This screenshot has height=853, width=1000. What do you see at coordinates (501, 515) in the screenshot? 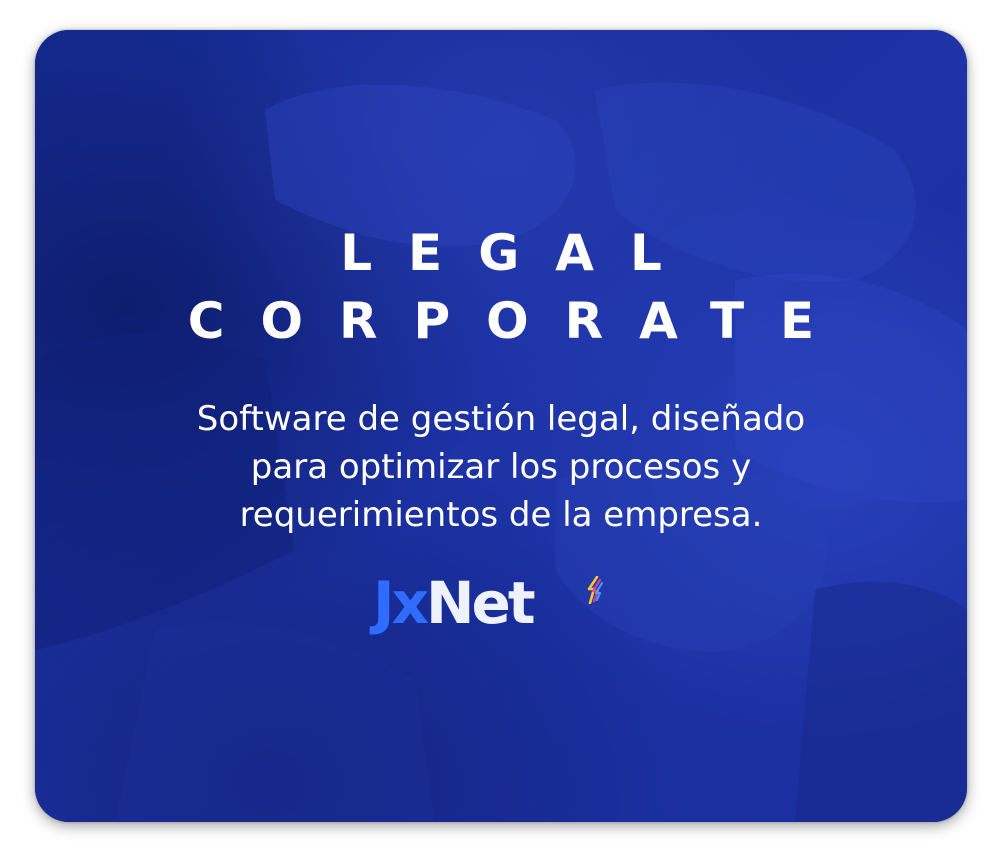
I see `tagline-line-3: requerimientos de la empresa.` at bounding box center [501, 515].